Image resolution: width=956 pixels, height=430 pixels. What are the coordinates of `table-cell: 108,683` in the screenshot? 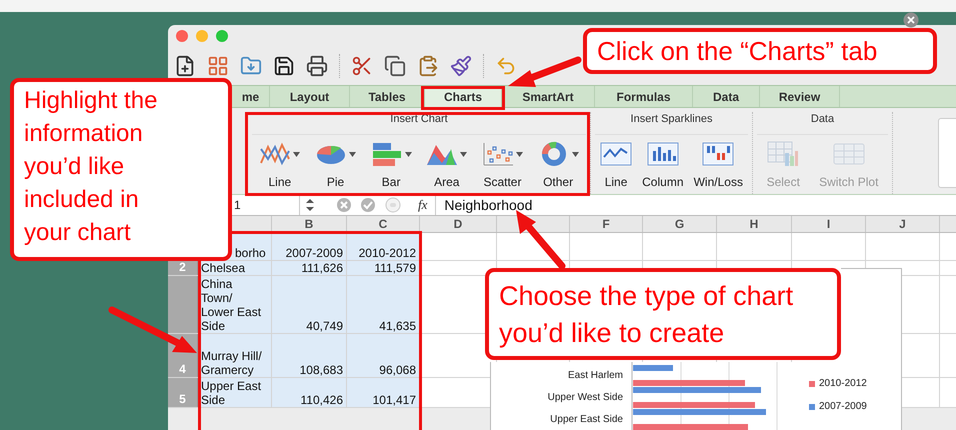 It's located at (309, 355).